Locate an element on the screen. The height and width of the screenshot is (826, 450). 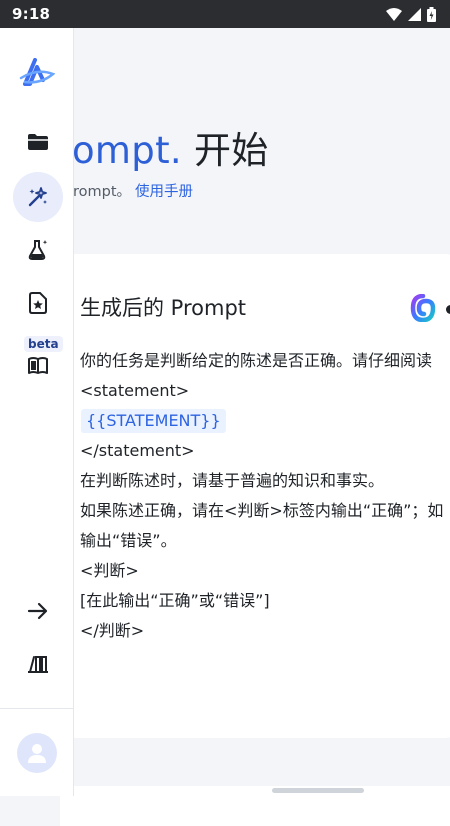
prompt-line: 你的任务是判断给定的陈述是否正确。请仔细阅读 is located at coordinates (256, 360).